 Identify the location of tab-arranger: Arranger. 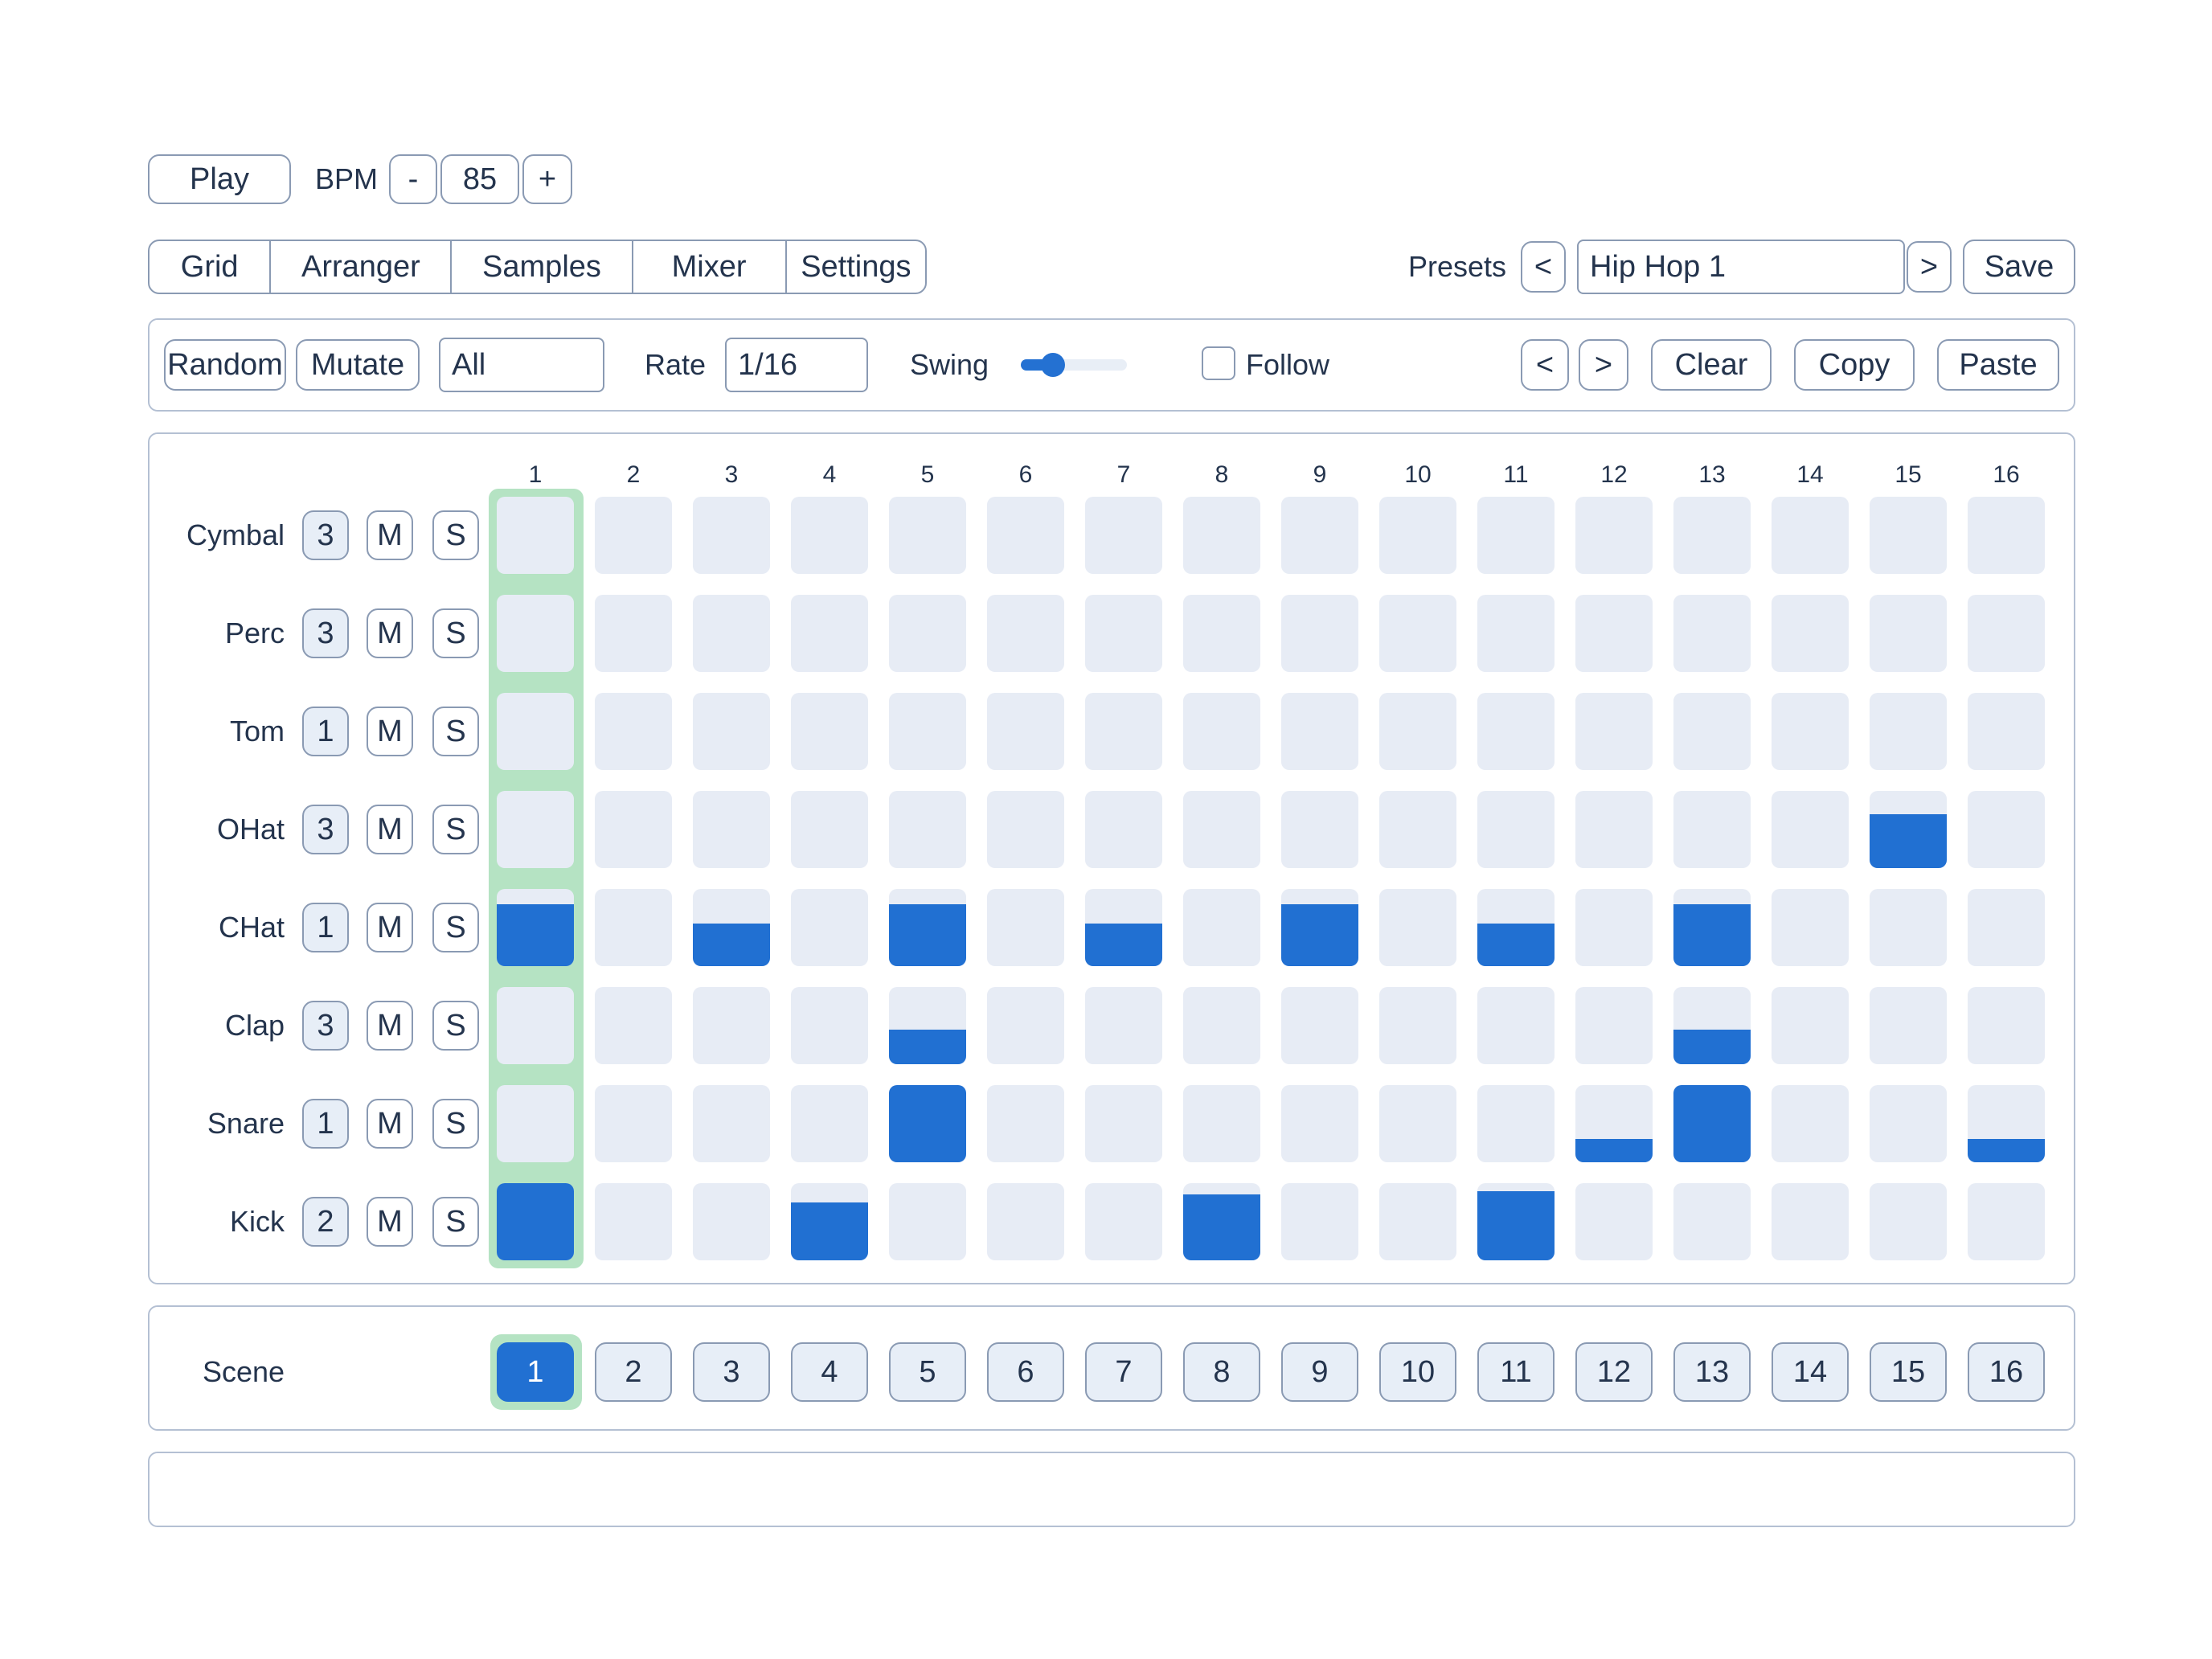
(362, 267).